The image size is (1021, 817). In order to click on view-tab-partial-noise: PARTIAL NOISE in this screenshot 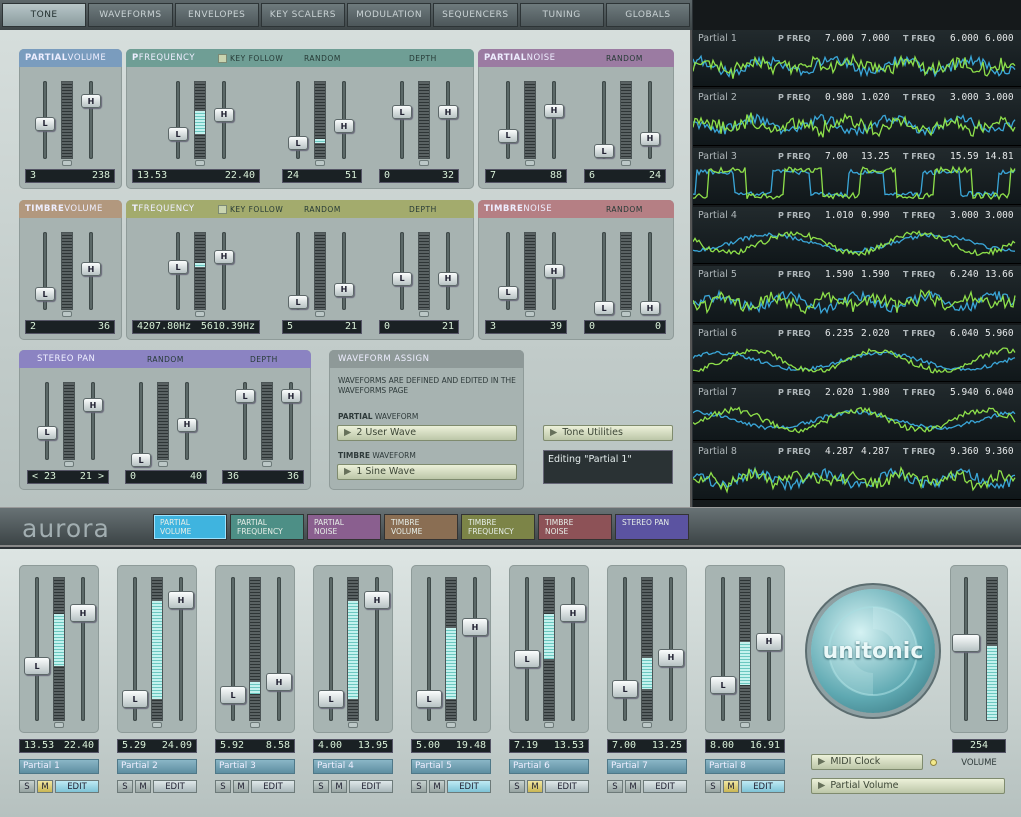, I will do `click(344, 527)`.